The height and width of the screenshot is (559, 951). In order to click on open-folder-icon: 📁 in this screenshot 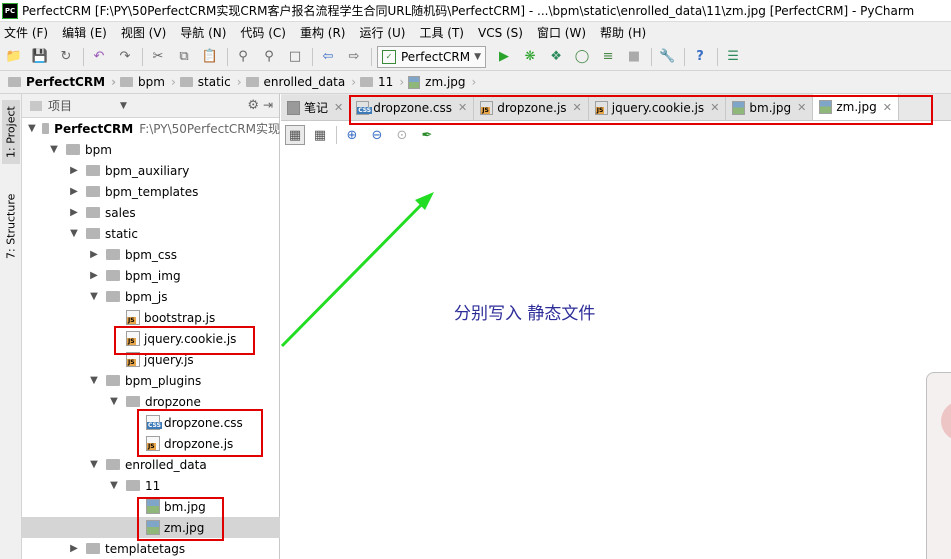, I will do `click(14, 57)`.